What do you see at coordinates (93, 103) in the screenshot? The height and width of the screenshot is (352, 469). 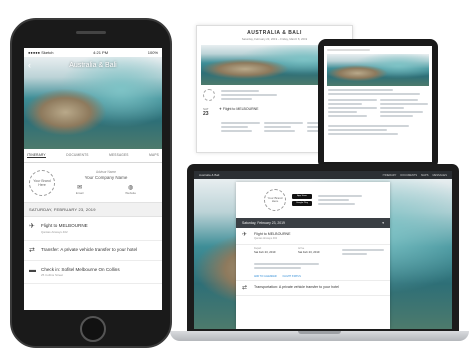 I see `phone-hero-photo: ‹ Australia & Bali` at bounding box center [93, 103].